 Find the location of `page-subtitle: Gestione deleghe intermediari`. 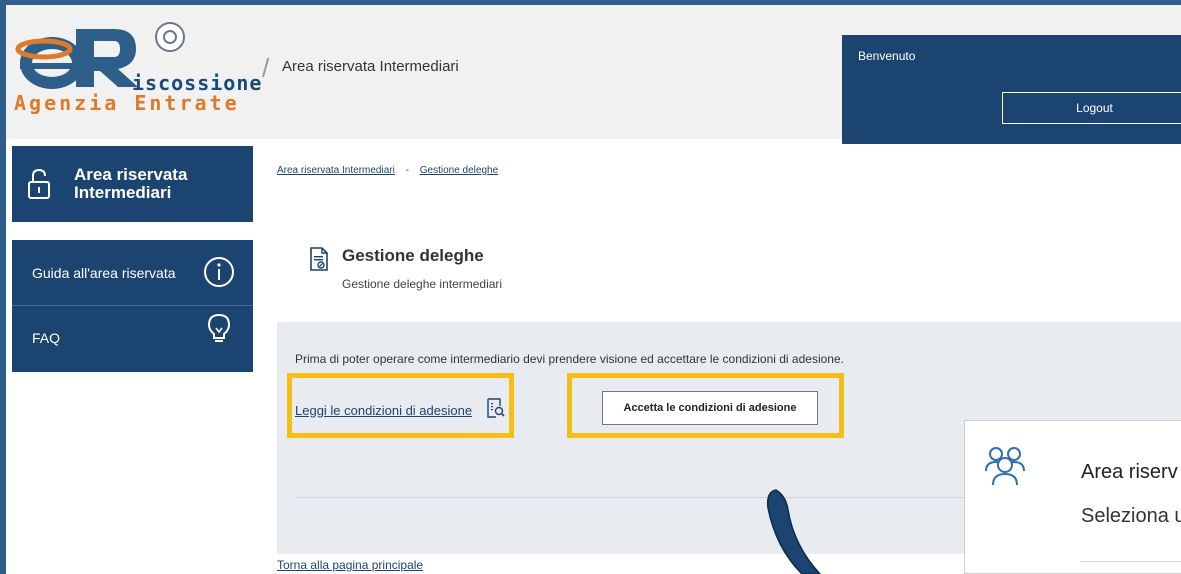

page-subtitle: Gestione deleghe intermediari is located at coordinates (422, 284).